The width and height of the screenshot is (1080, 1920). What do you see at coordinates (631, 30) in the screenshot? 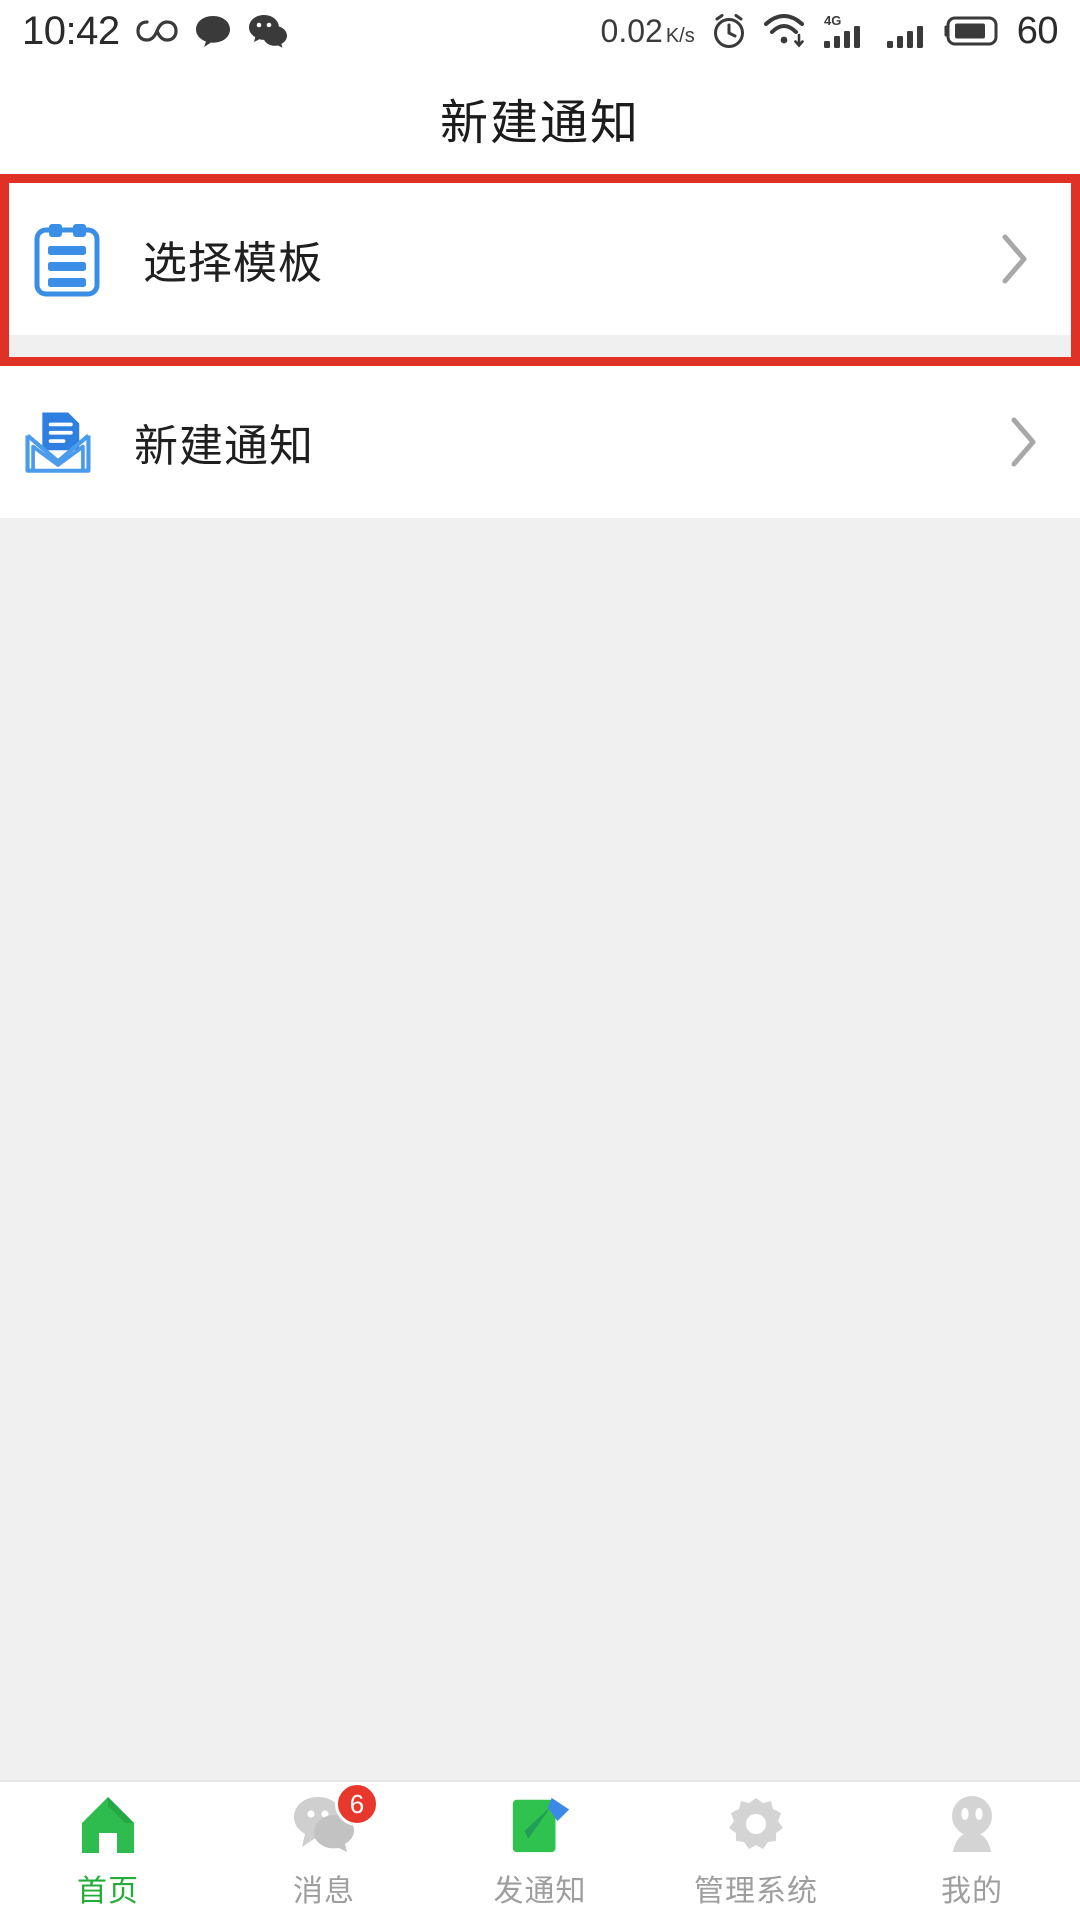
I see `network-speed-value: 0.02` at bounding box center [631, 30].